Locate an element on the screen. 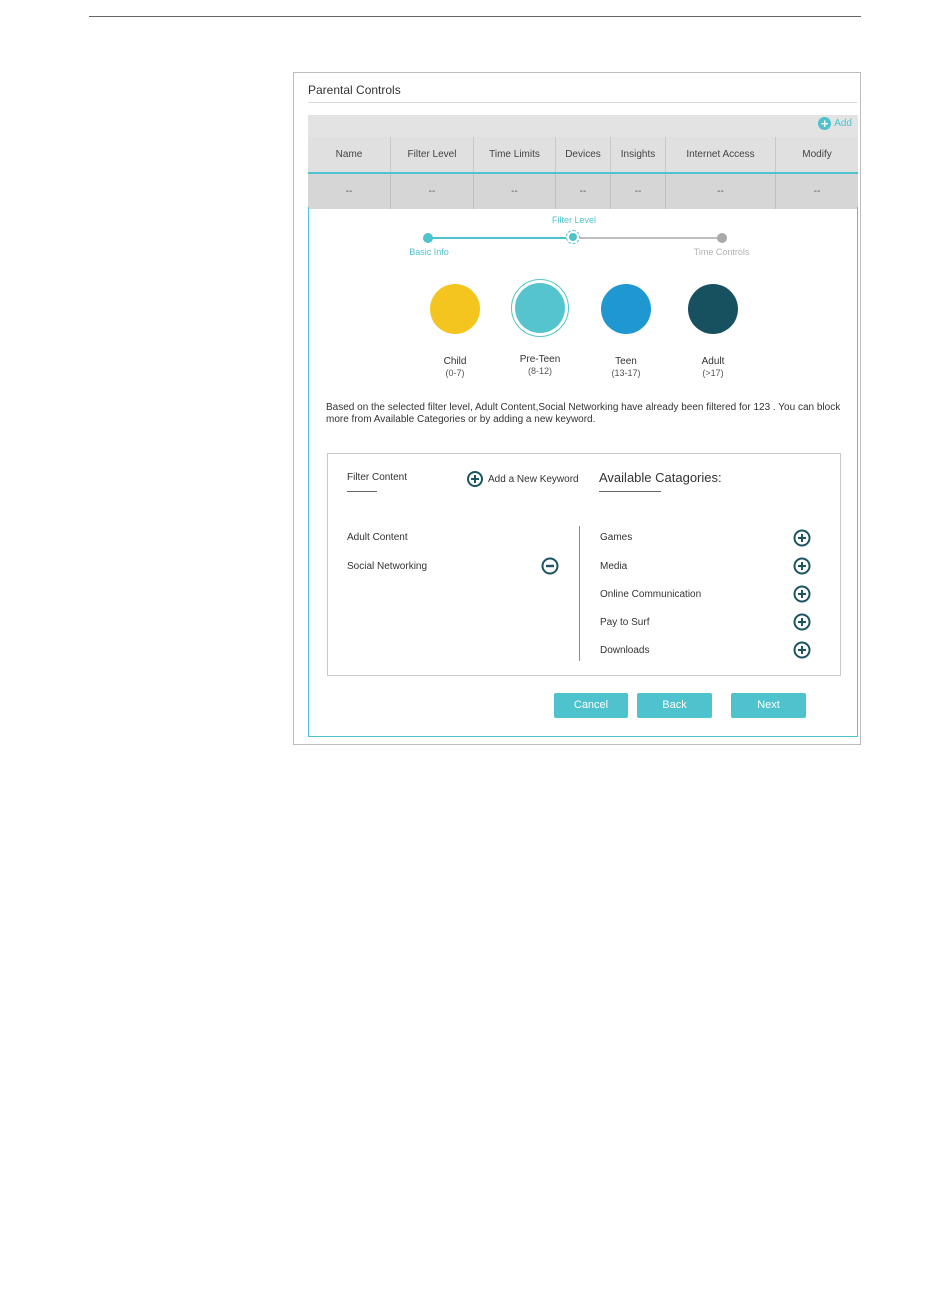 This screenshot has width=950, height=1297. step-dot-basic-info is located at coordinates (428, 238).